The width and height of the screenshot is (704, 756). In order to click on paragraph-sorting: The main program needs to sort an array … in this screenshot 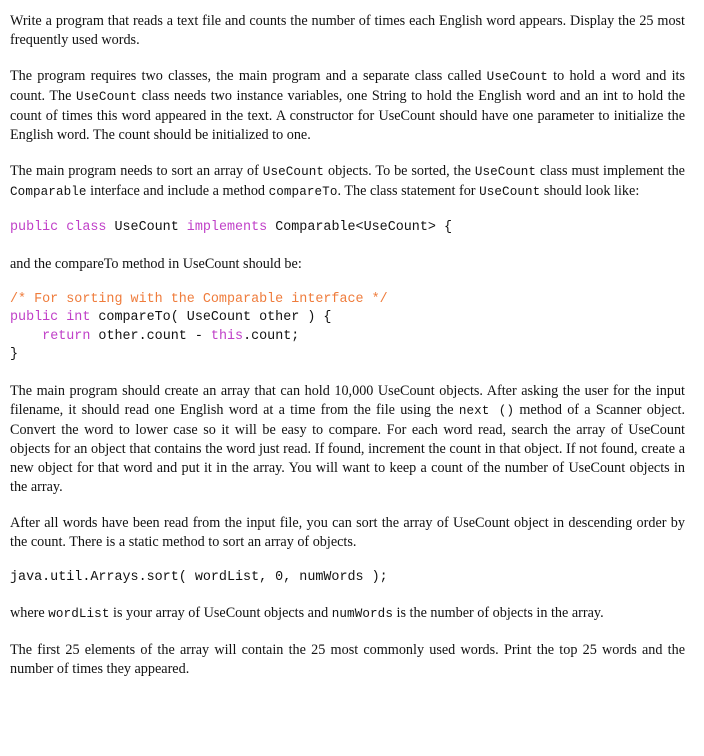, I will do `click(347, 182)`.